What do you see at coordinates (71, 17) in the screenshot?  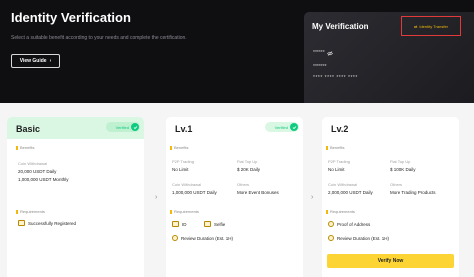 I see `page-title: Identity Verification` at bounding box center [71, 17].